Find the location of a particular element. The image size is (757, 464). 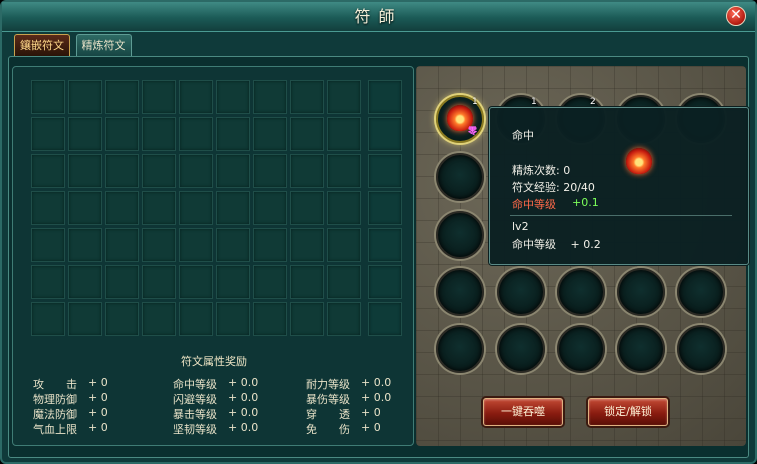

devour-all-button: 一键吞噬 is located at coordinates (523, 412).